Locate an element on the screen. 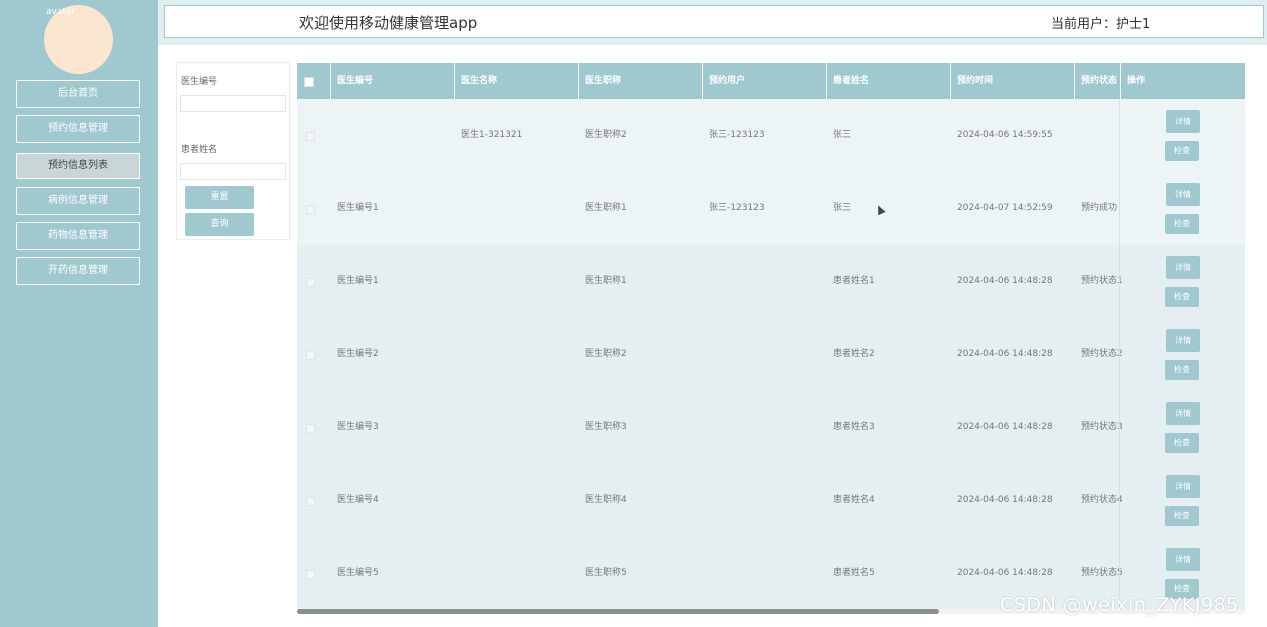 This screenshot has width=1267, height=627. sidebar-item-medicine-management: 药物信息管理 is located at coordinates (78, 236).